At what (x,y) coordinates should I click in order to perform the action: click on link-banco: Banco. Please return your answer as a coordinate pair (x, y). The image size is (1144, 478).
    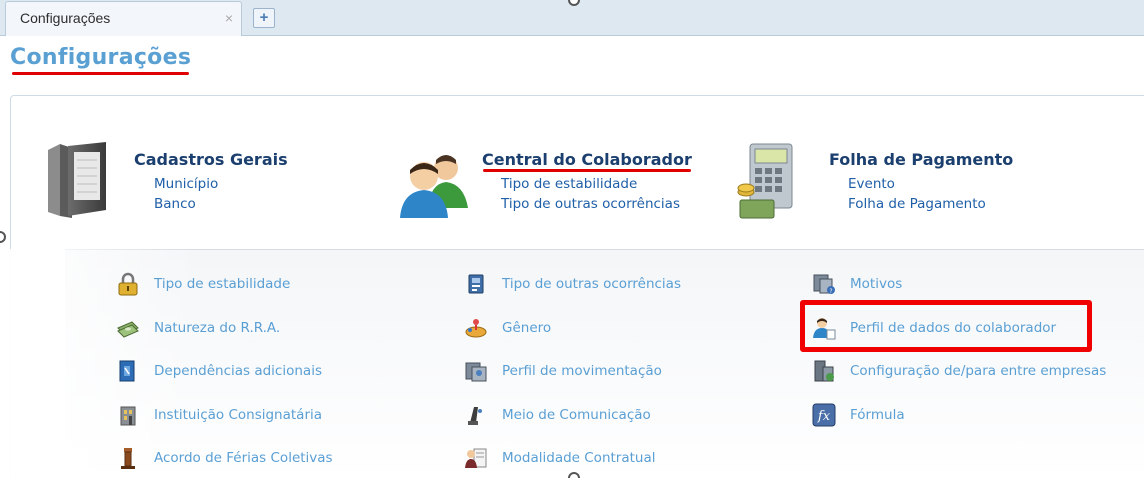
    Looking at the image, I should click on (175, 204).